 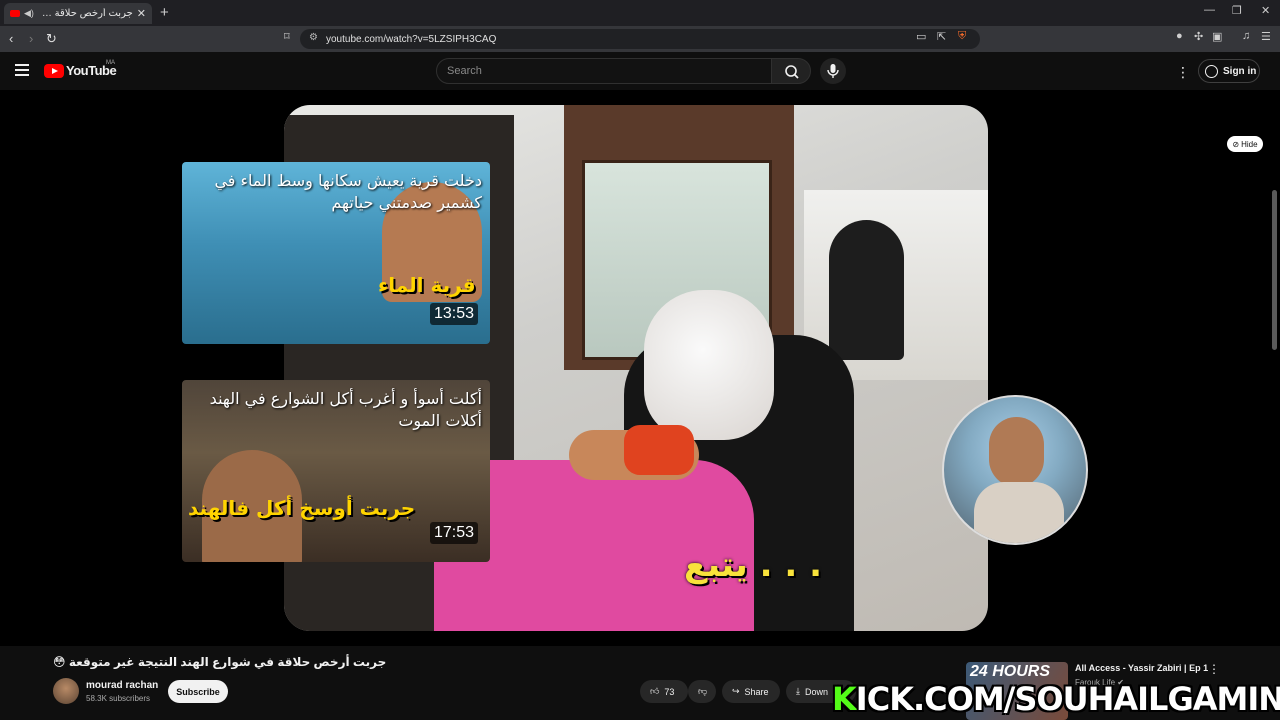 I want to click on media-icon: ♫, so click(x=1246, y=36).